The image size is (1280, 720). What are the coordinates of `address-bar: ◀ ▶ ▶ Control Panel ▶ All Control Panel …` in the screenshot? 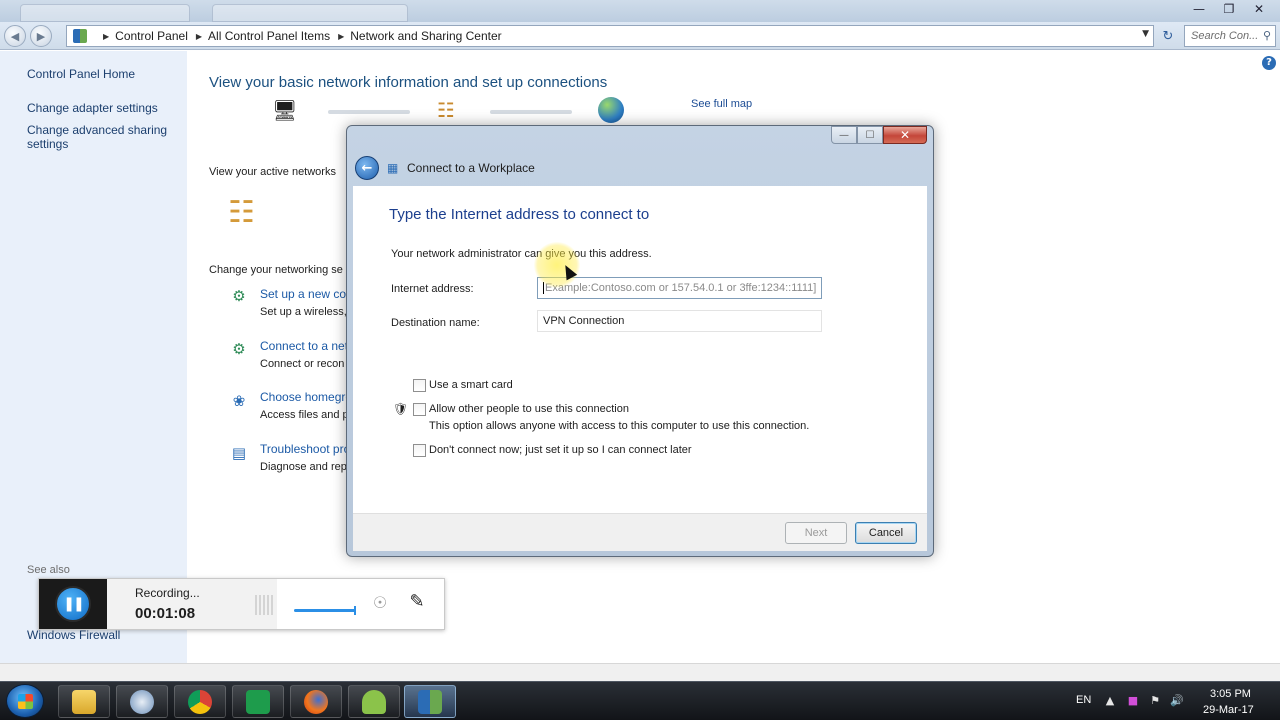 It's located at (640, 36).